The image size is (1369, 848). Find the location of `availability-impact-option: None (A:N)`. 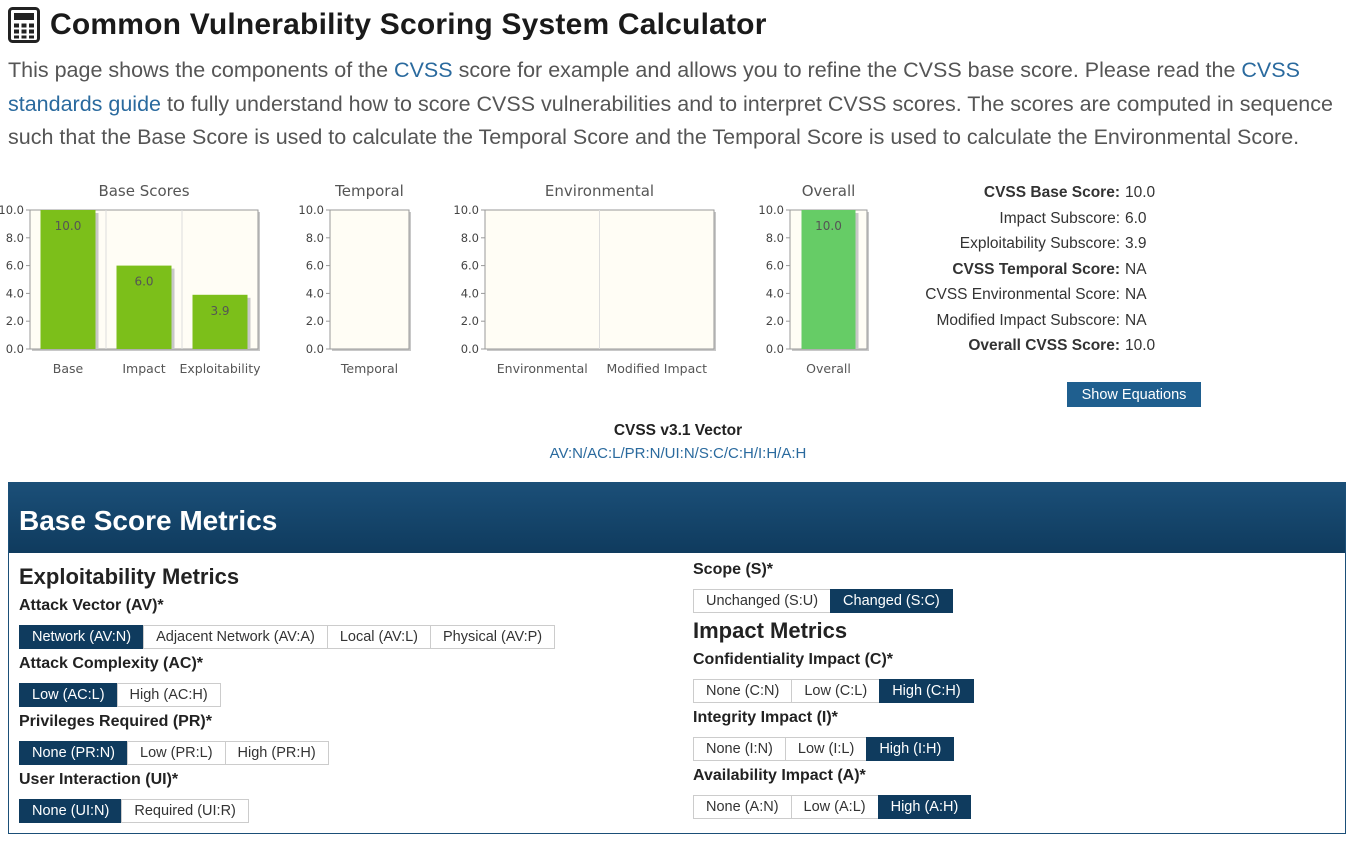

availability-impact-option: None (A:N) is located at coordinates (742, 807).